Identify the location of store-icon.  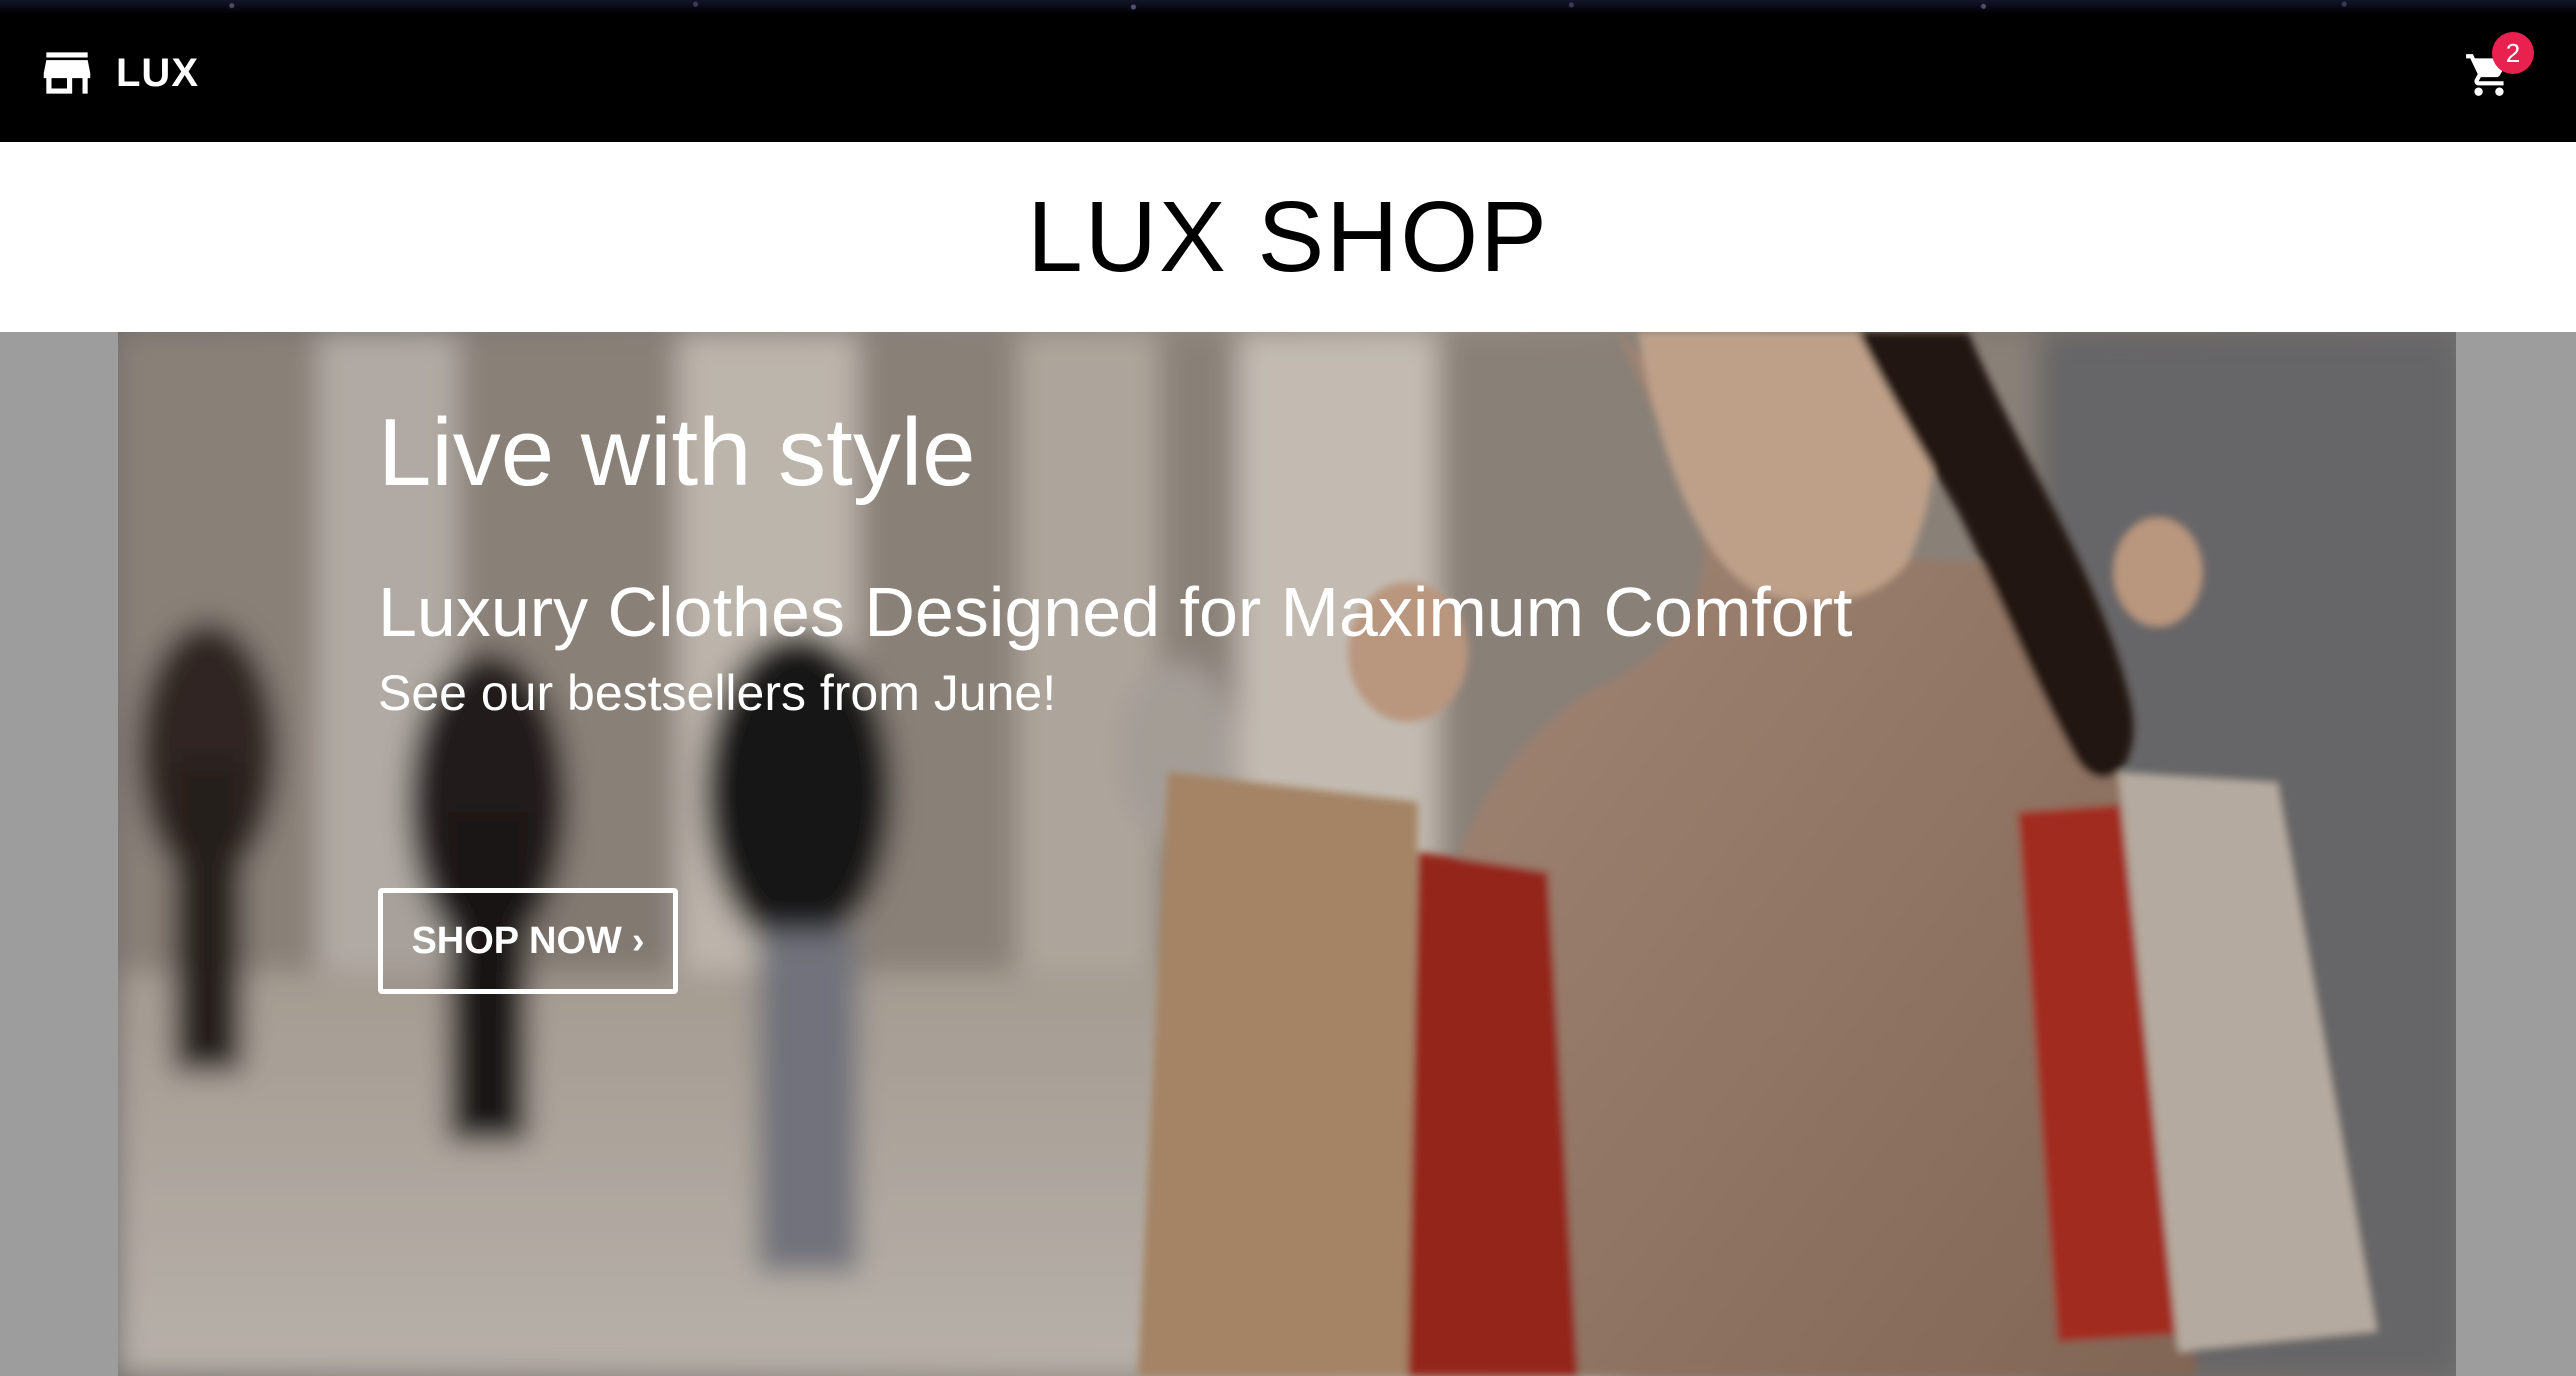
(67, 73).